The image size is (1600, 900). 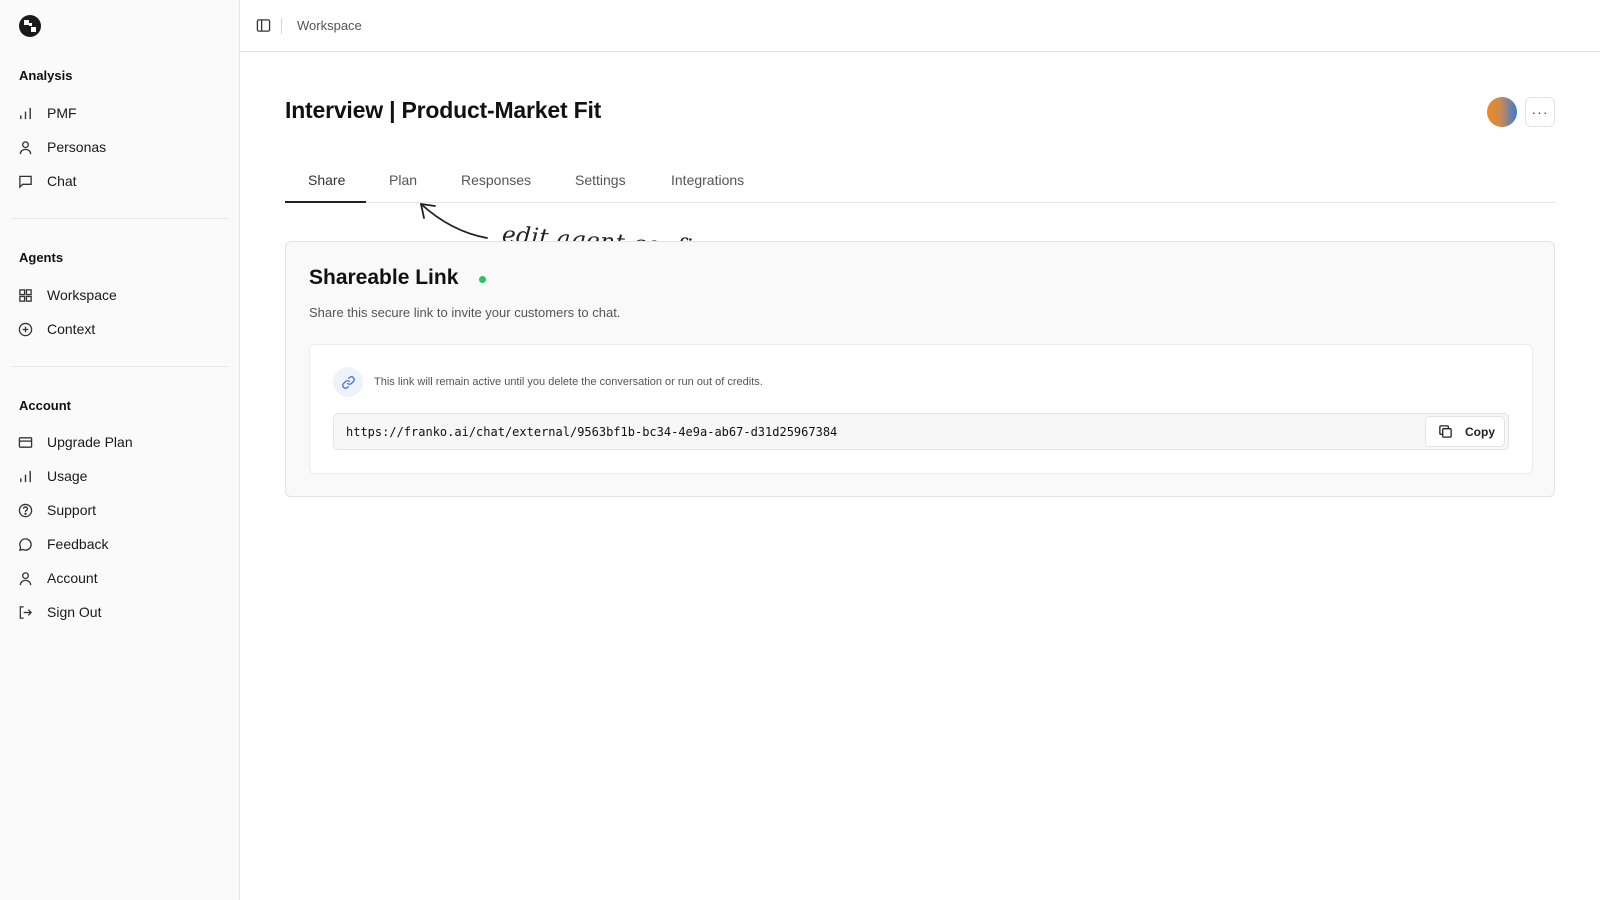 What do you see at coordinates (45, 405) in the screenshot?
I see `section-title-account: Account` at bounding box center [45, 405].